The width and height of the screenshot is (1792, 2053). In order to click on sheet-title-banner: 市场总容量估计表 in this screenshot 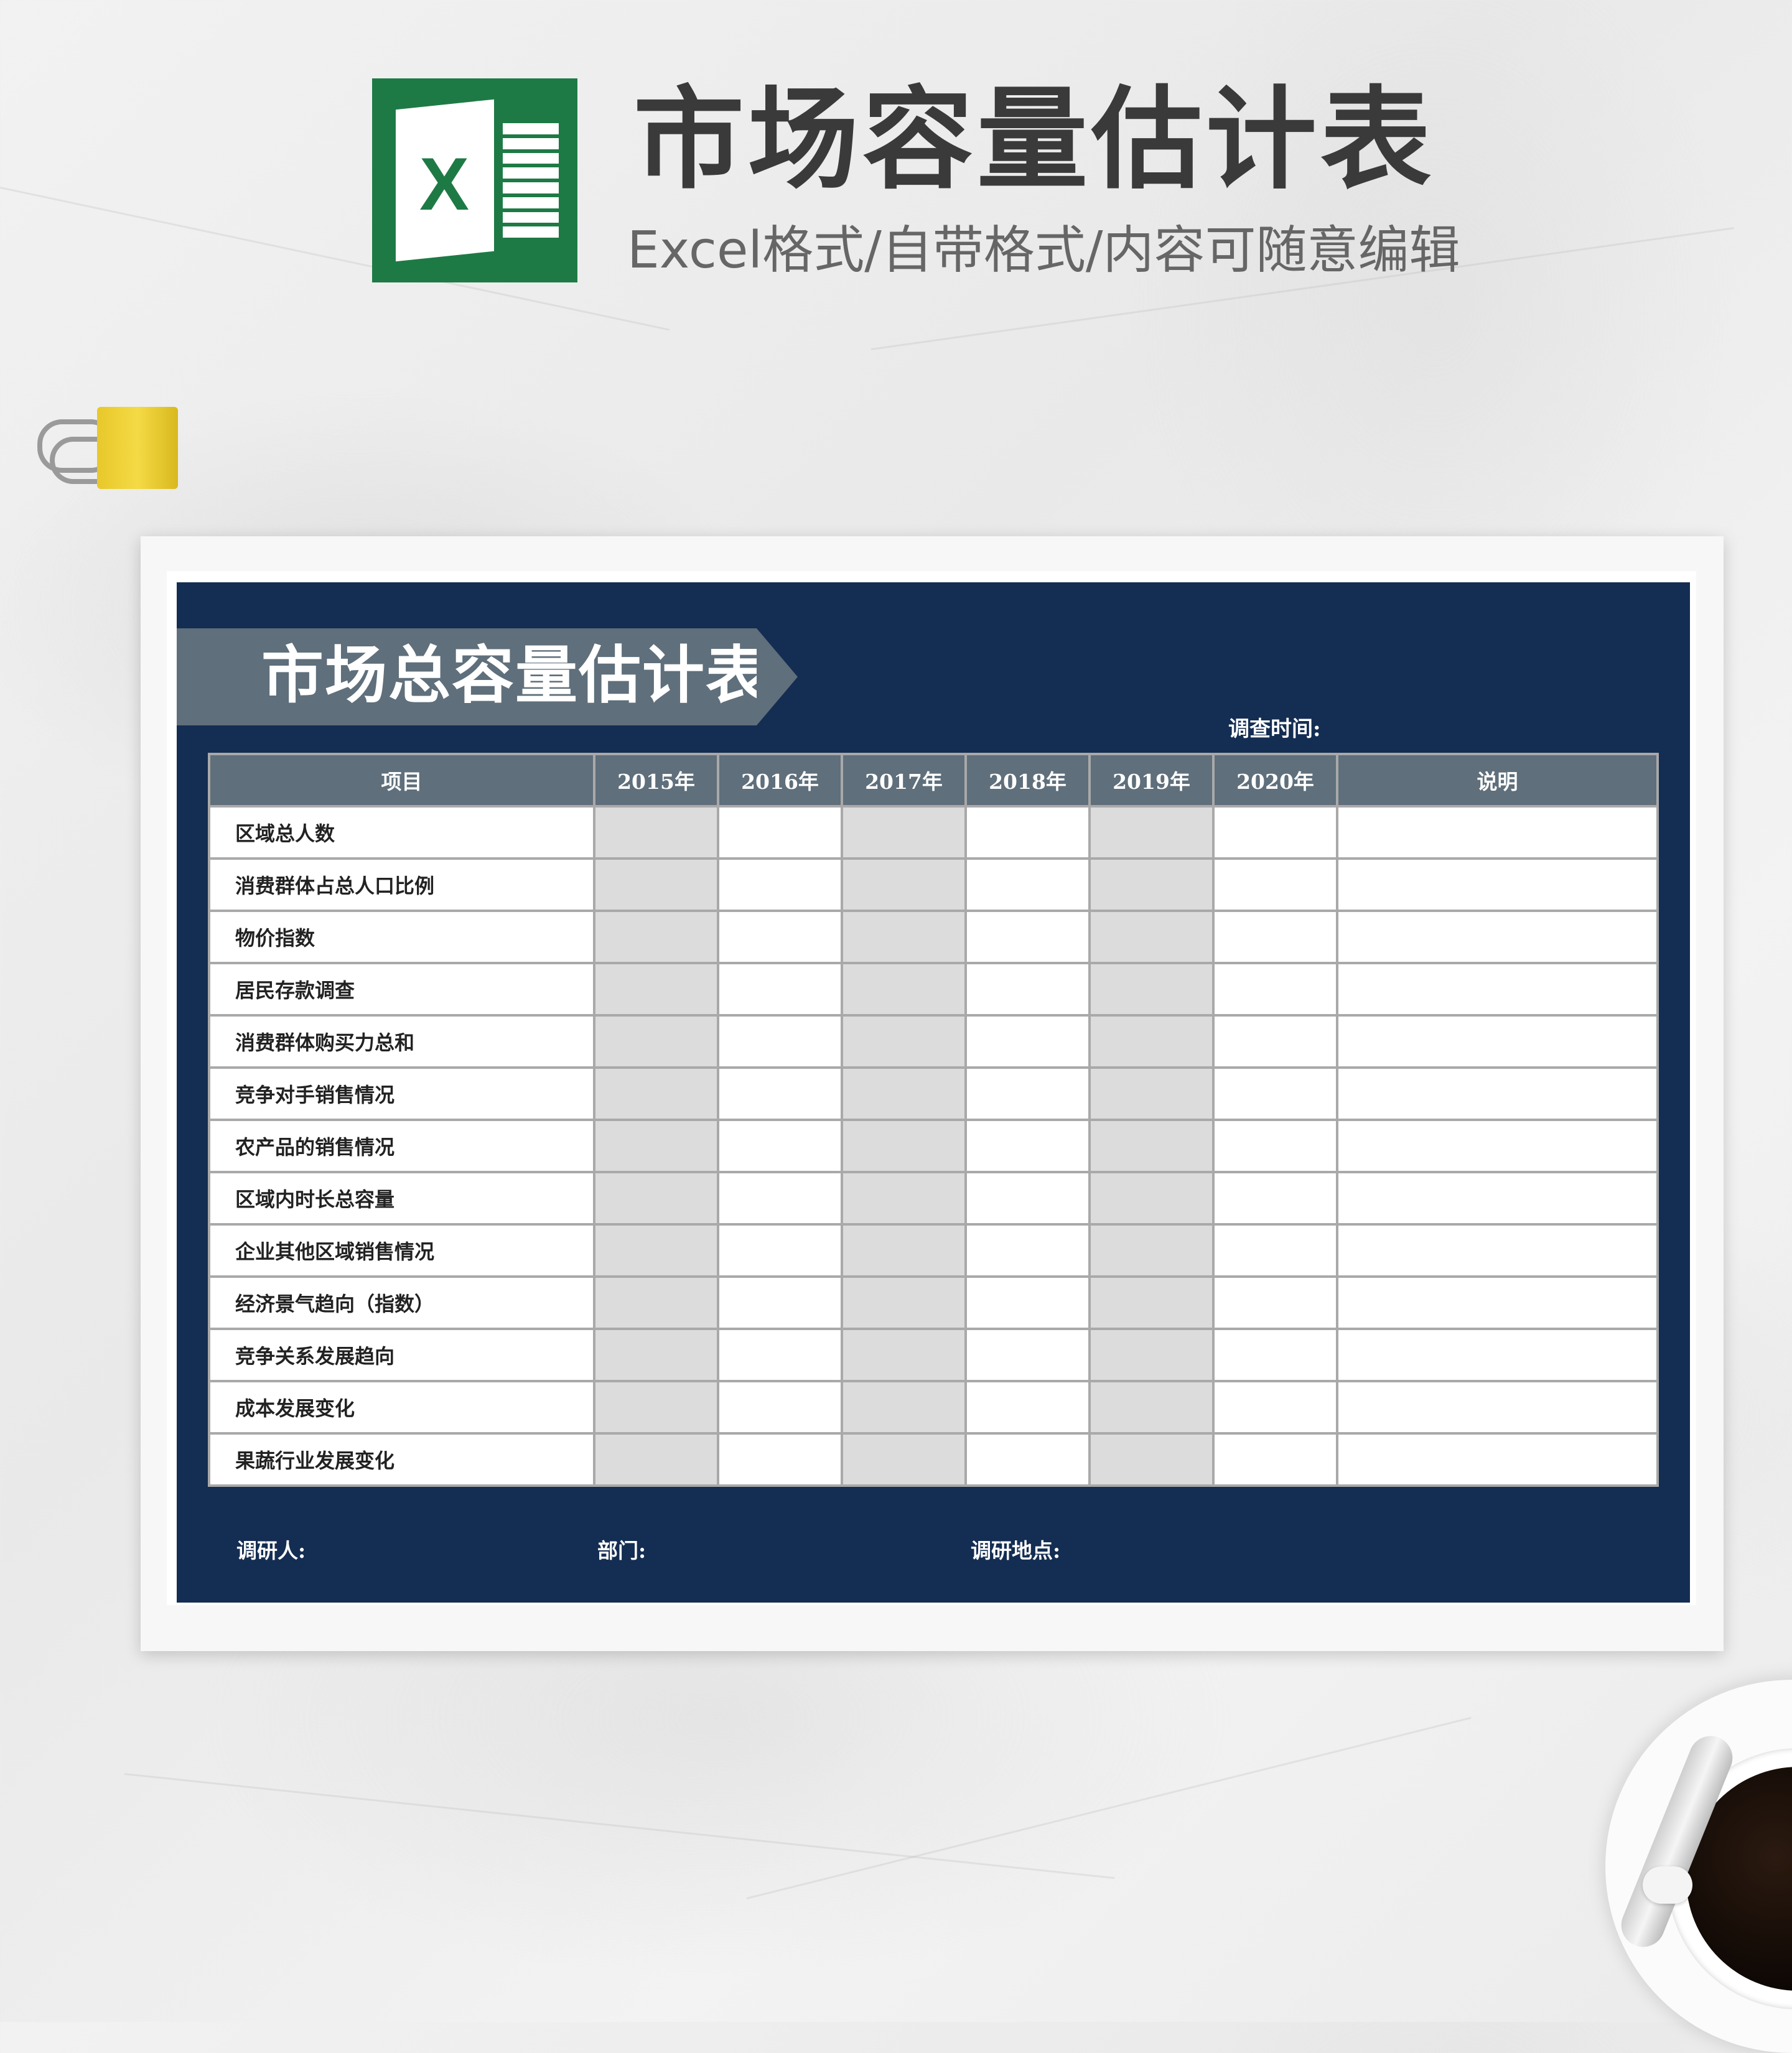, I will do `click(487, 676)`.